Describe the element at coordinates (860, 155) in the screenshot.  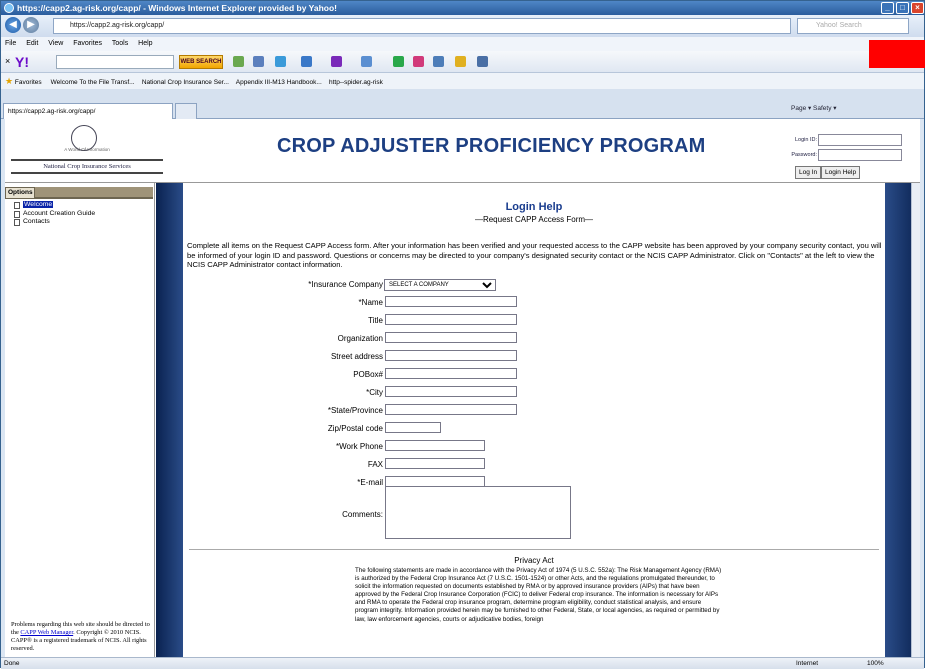
I see `password-field` at that location.